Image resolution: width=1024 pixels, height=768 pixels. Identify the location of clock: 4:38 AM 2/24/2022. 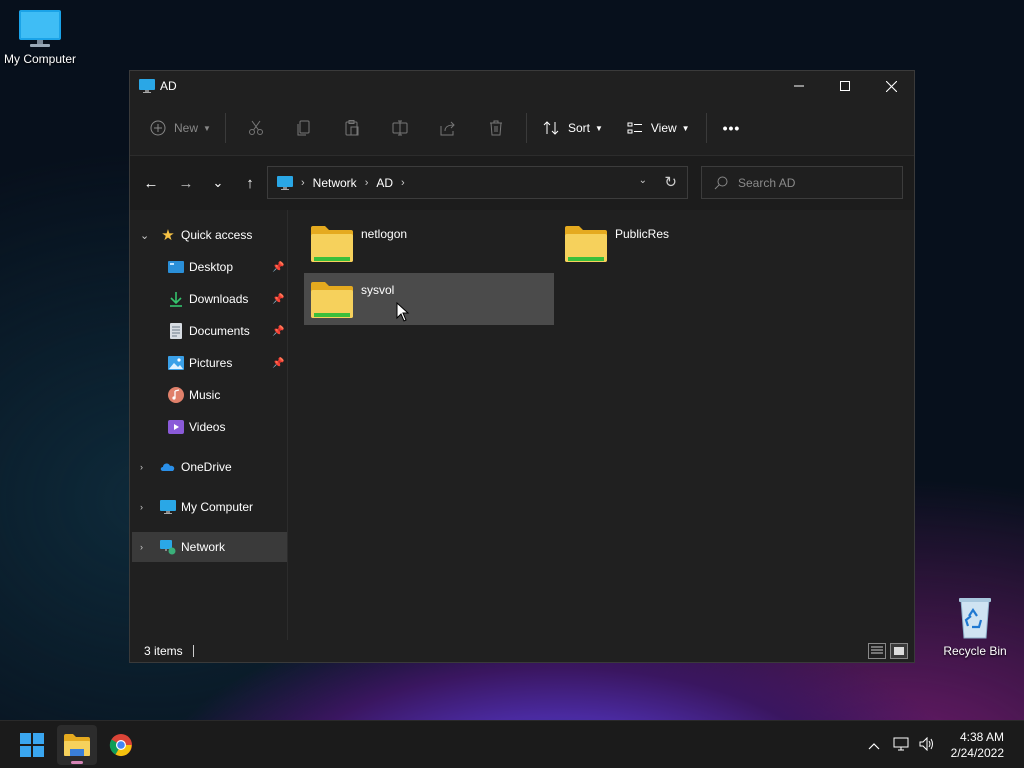
(977, 745).